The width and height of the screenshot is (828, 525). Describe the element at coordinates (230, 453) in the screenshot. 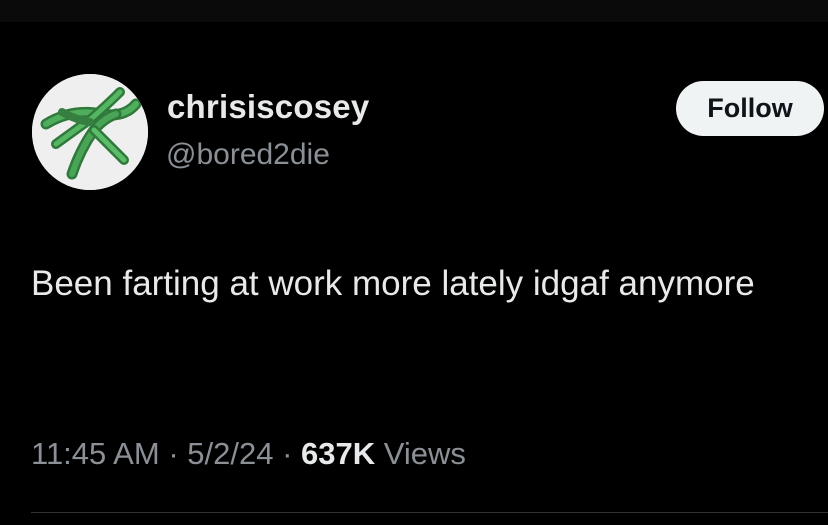

I see `tweet-date: 5/2/24` at that location.